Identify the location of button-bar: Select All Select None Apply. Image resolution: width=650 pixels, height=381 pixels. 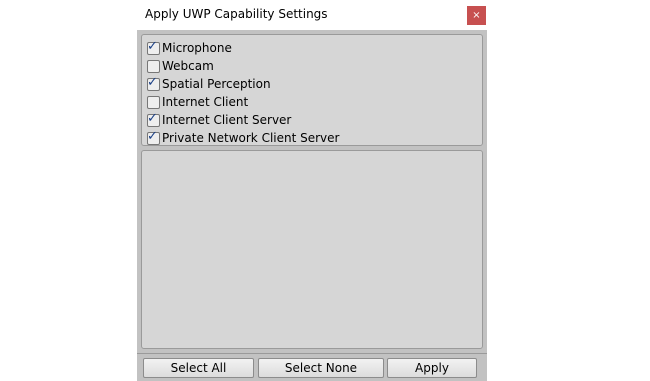
(312, 367).